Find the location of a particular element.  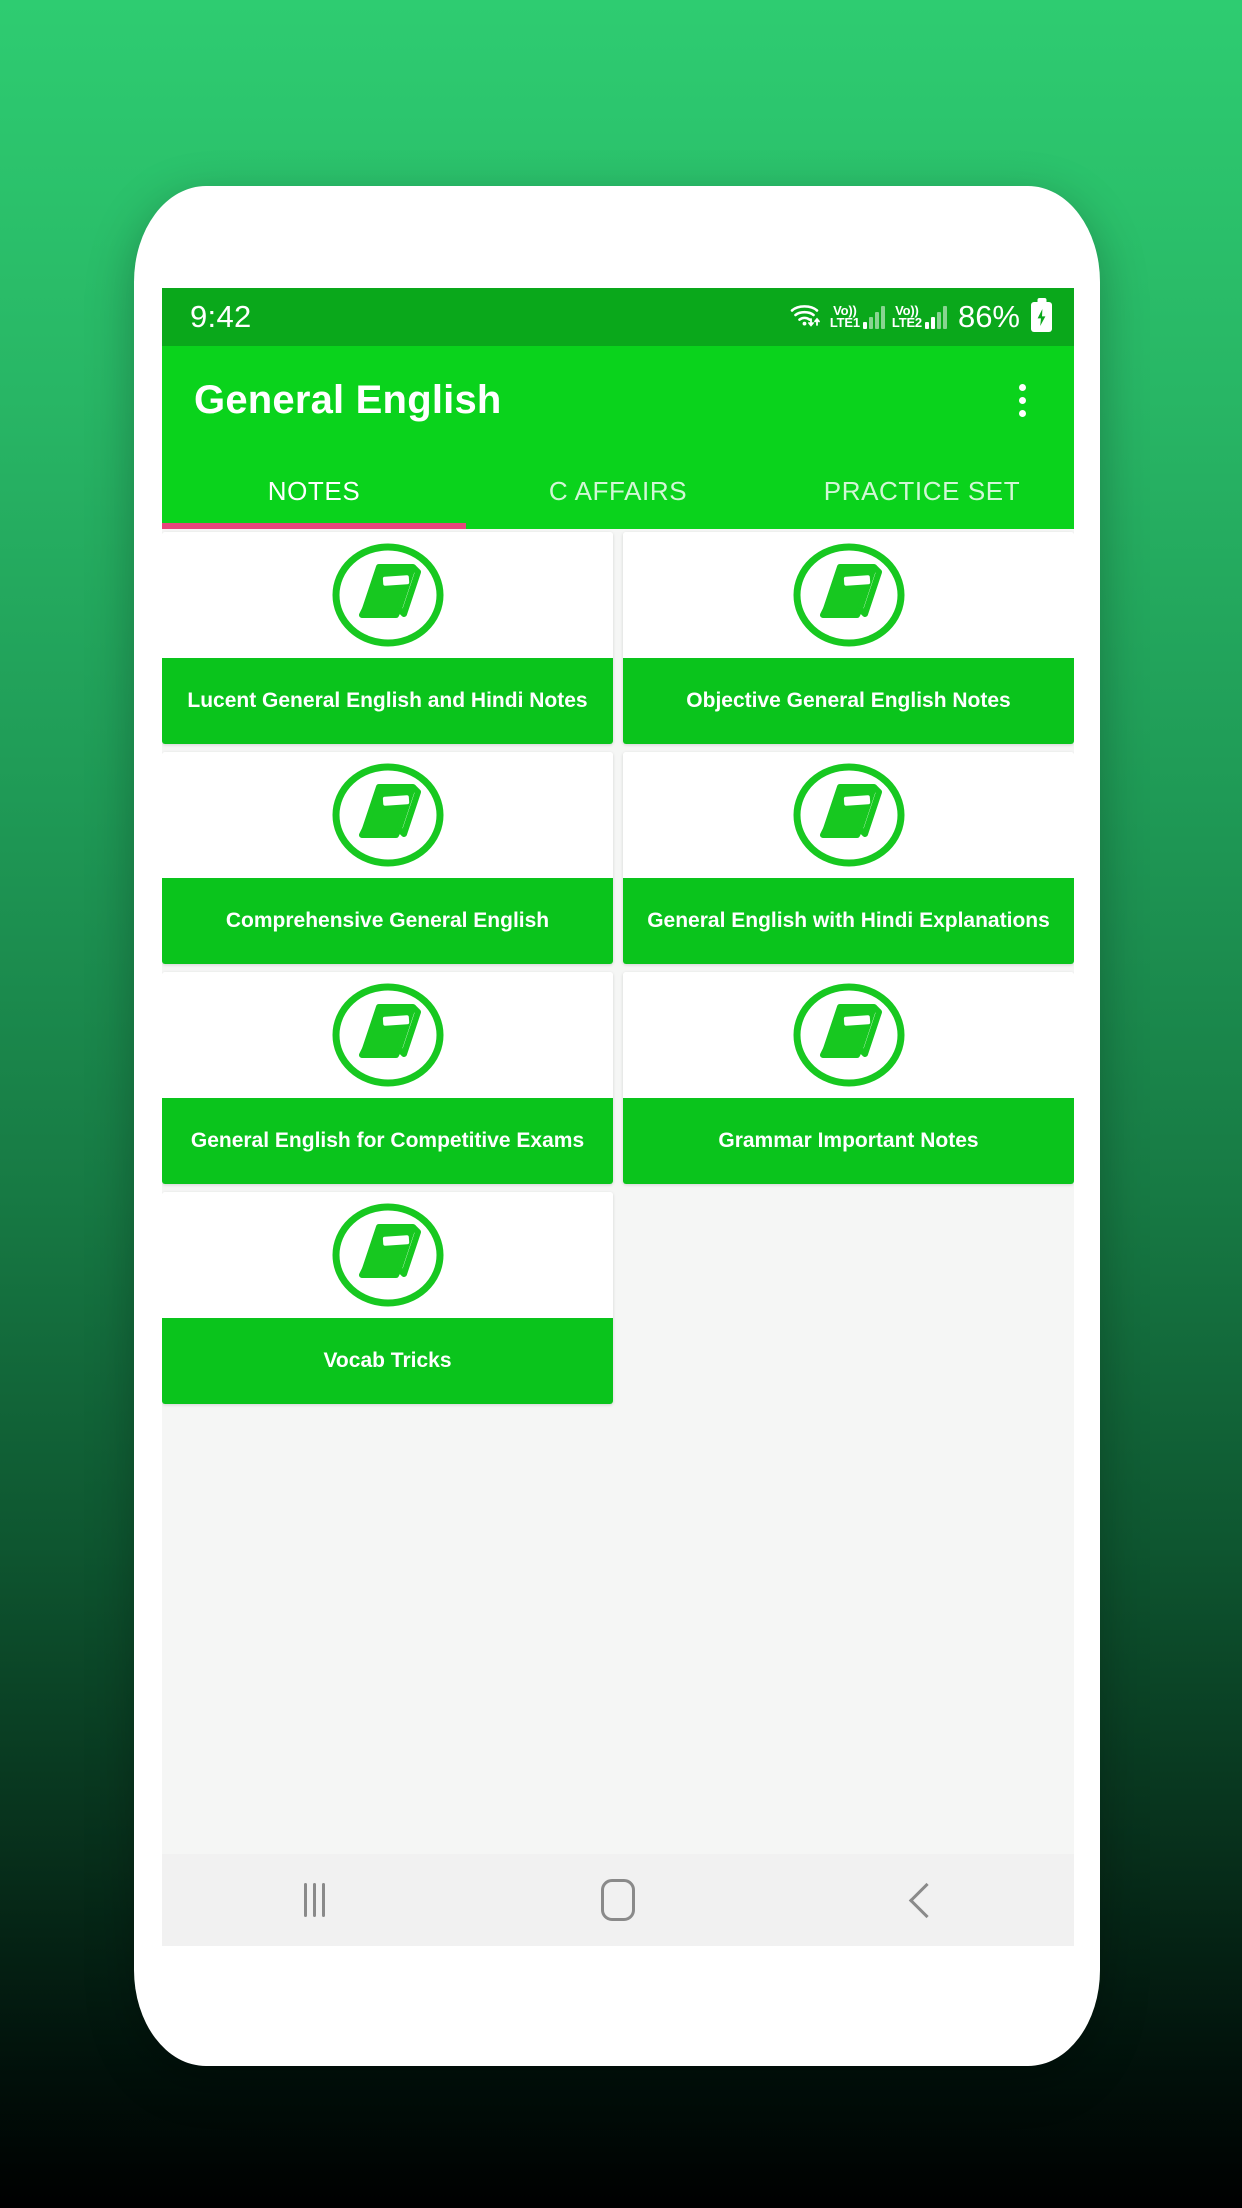

status-bar-icons: Vo)) LTE1 Vo)) LTE2 86% is located at coordinates (920, 317).